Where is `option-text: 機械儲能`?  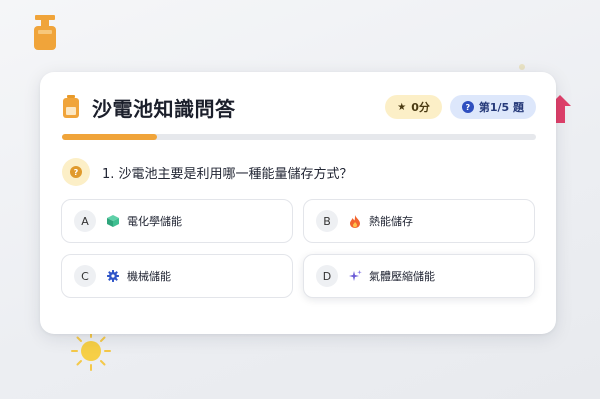
option-text: 機械儲能 is located at coordinates (149, 276).